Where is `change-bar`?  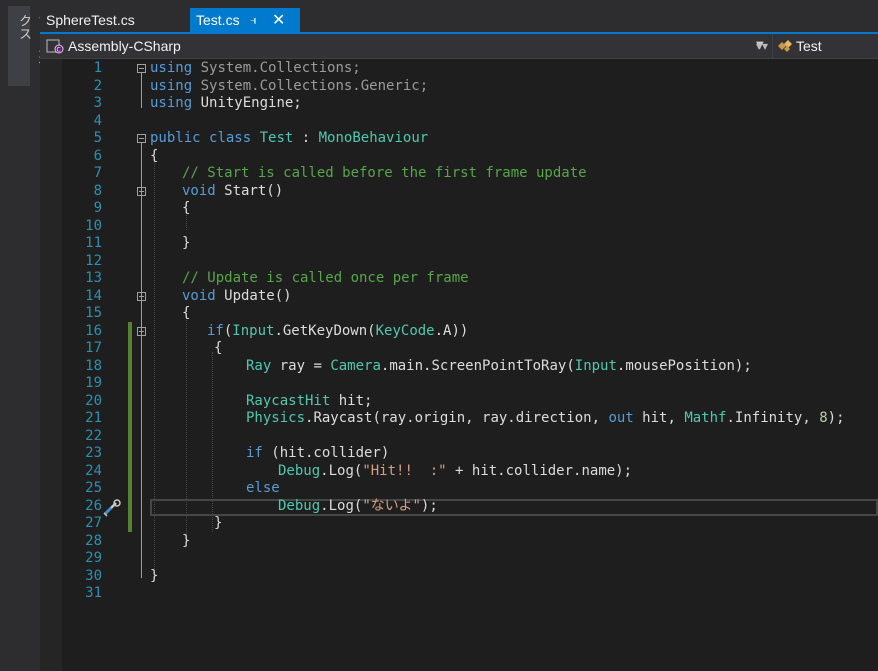
change-bar is located at coordinates (130, 427).